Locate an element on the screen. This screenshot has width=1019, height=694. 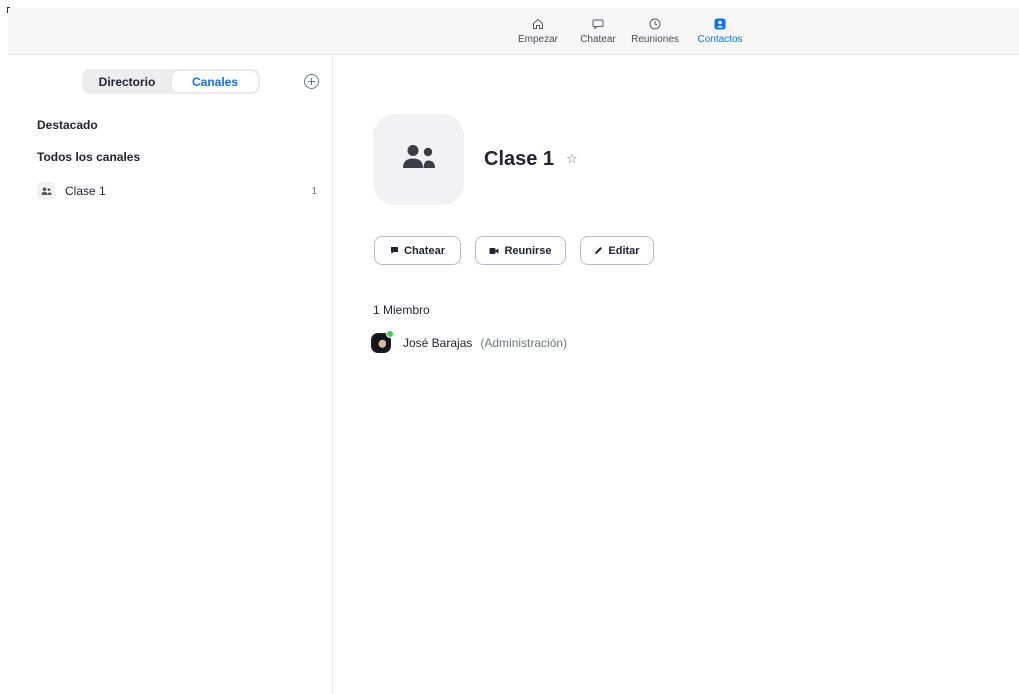
channel-name: Clase 1 is located at coordinates (85, 191).